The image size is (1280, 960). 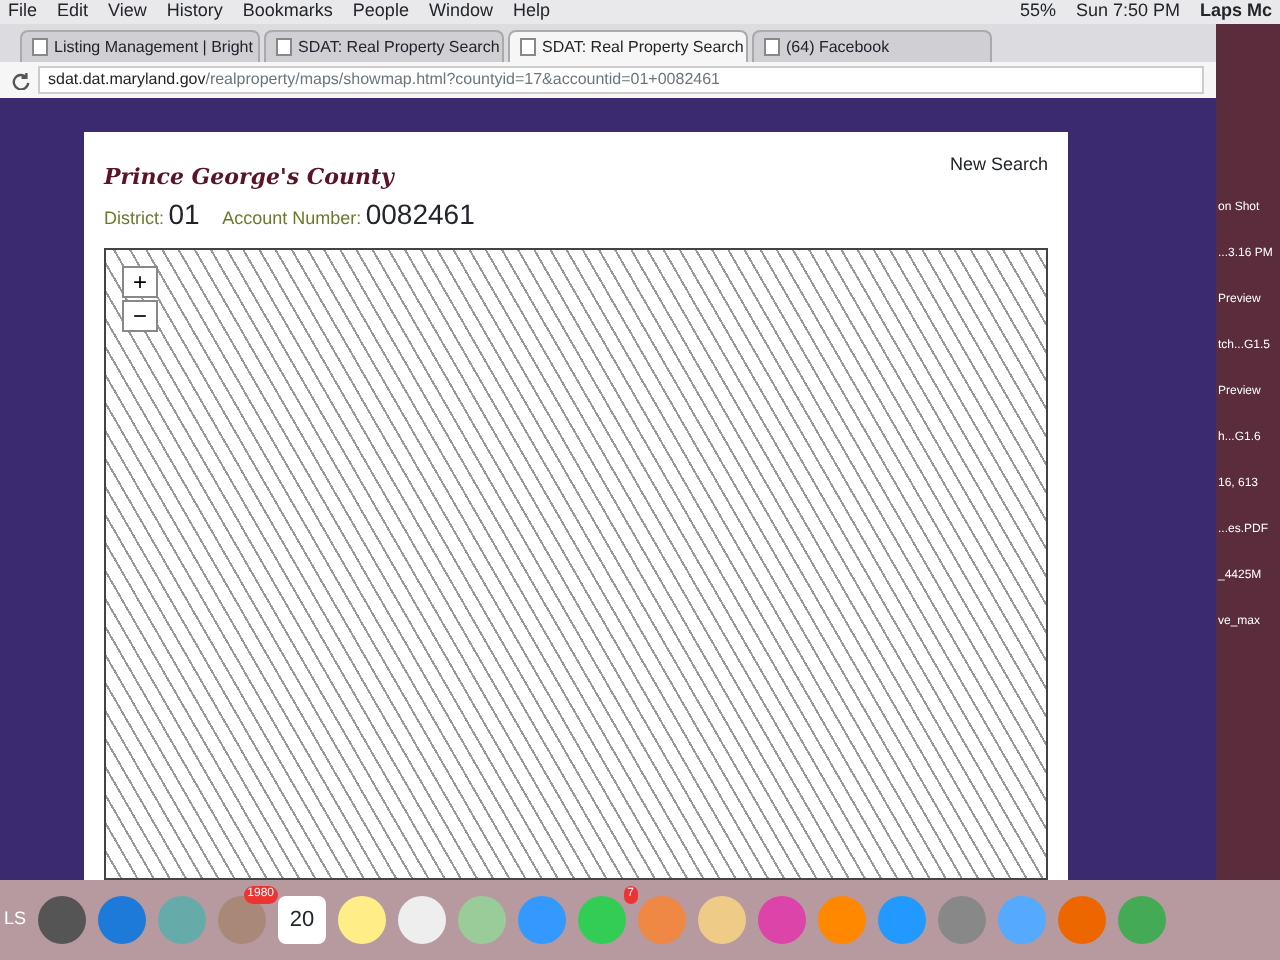 I want to click on menu-clock: Sun 7:50 PM, so click(x=1127, y=12).